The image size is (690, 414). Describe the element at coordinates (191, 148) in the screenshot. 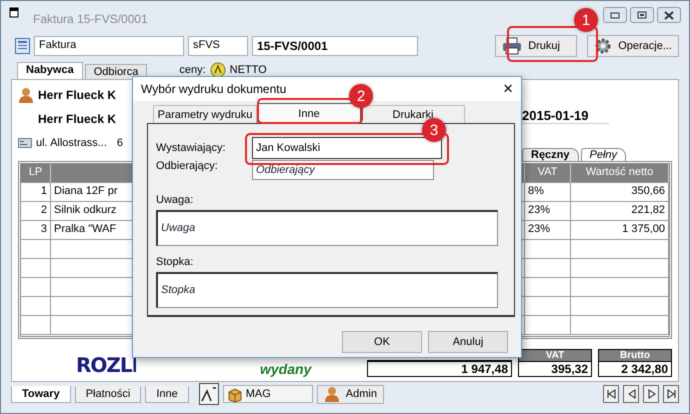

I see `field-label: Wystawiający:` at that location.